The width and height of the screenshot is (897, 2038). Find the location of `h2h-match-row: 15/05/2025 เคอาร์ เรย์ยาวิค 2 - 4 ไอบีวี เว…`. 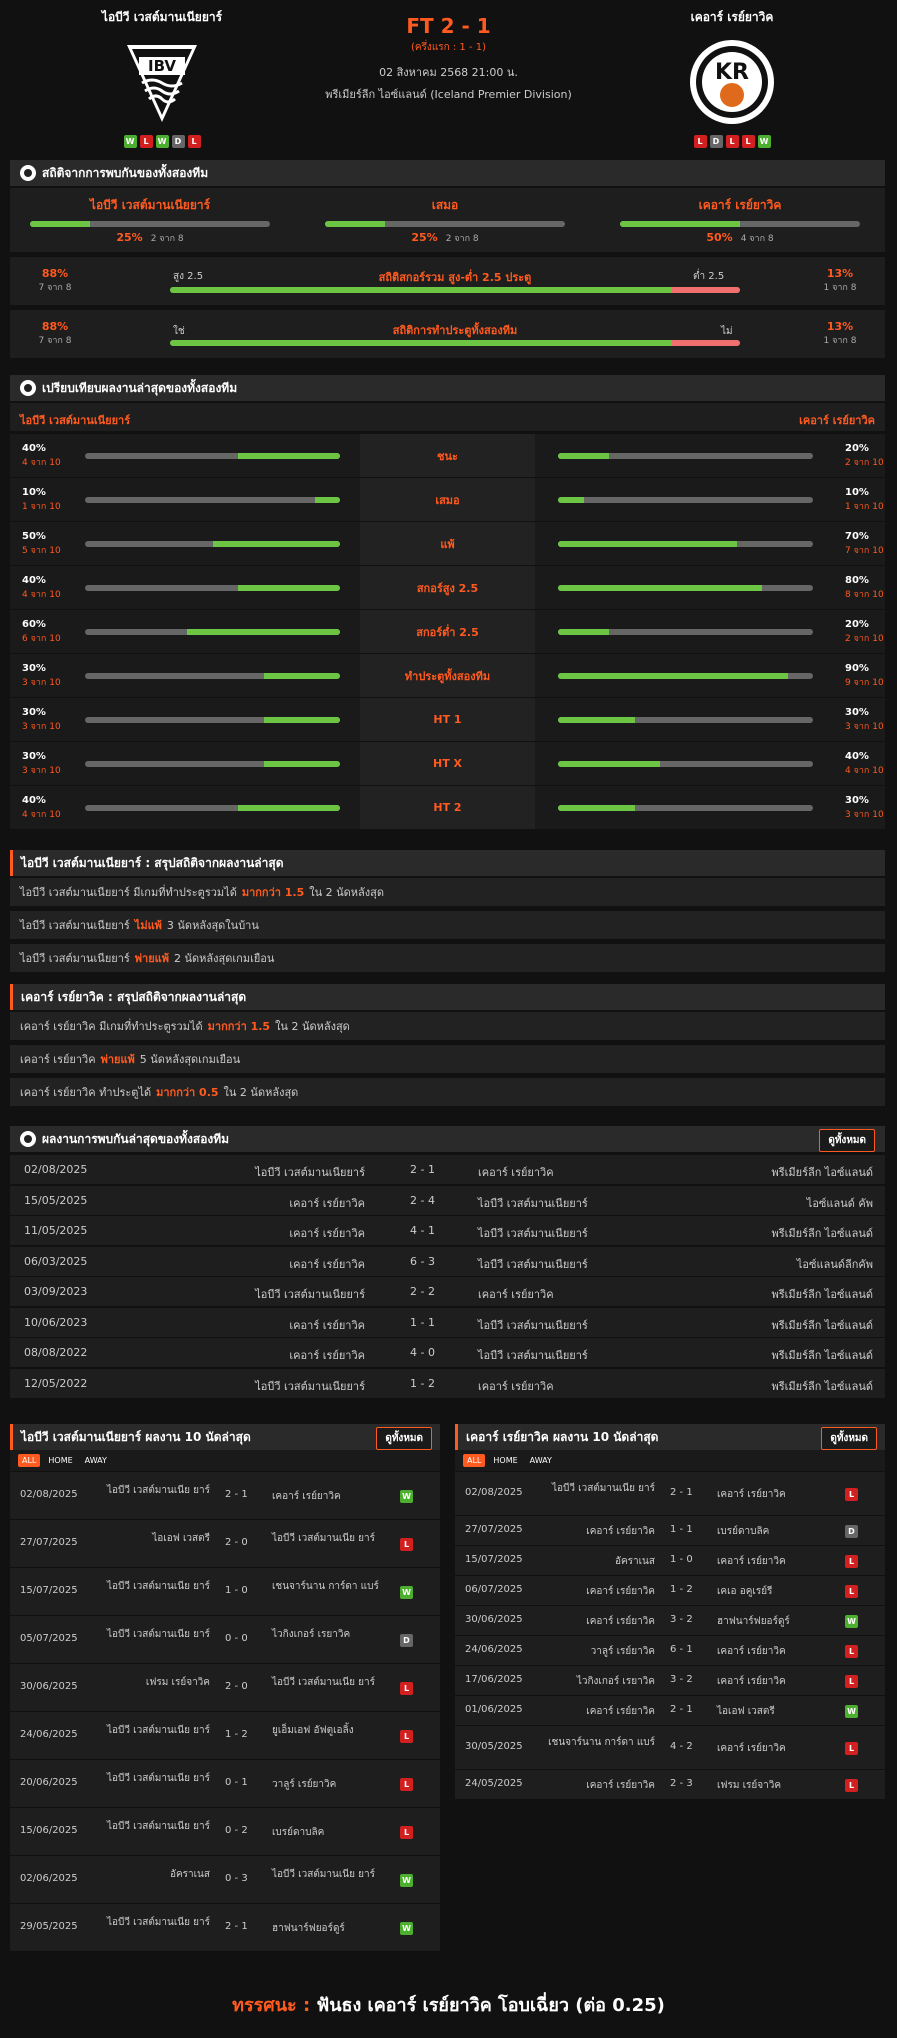

h2h-match-row: 15/05/2025 เคอาร์ เรย์ยาวิค 2 - 4 ไอบีวี เว… is located at coordinates (447, 1199).